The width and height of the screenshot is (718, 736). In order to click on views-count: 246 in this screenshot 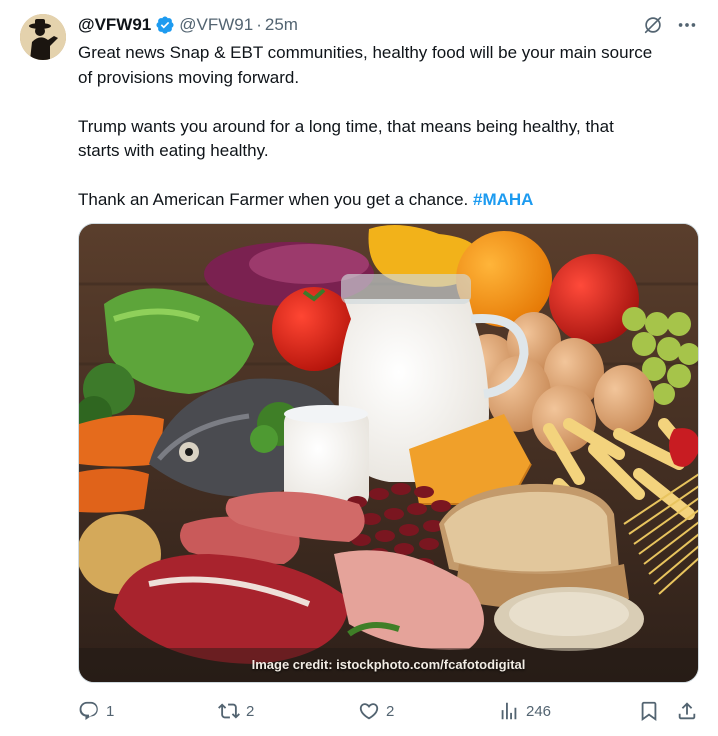, I will do `click(539, 711)`.